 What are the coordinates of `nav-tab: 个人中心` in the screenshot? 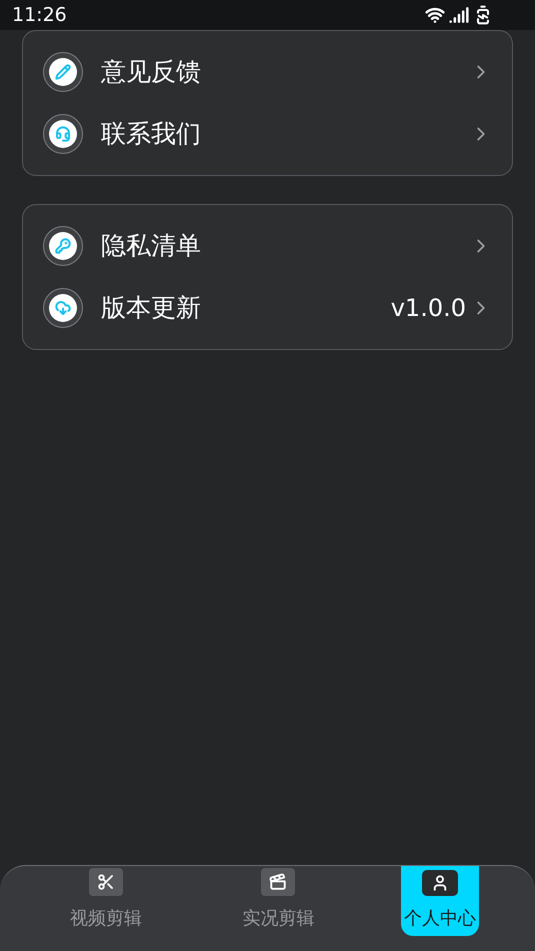 It's located at (439, 901).